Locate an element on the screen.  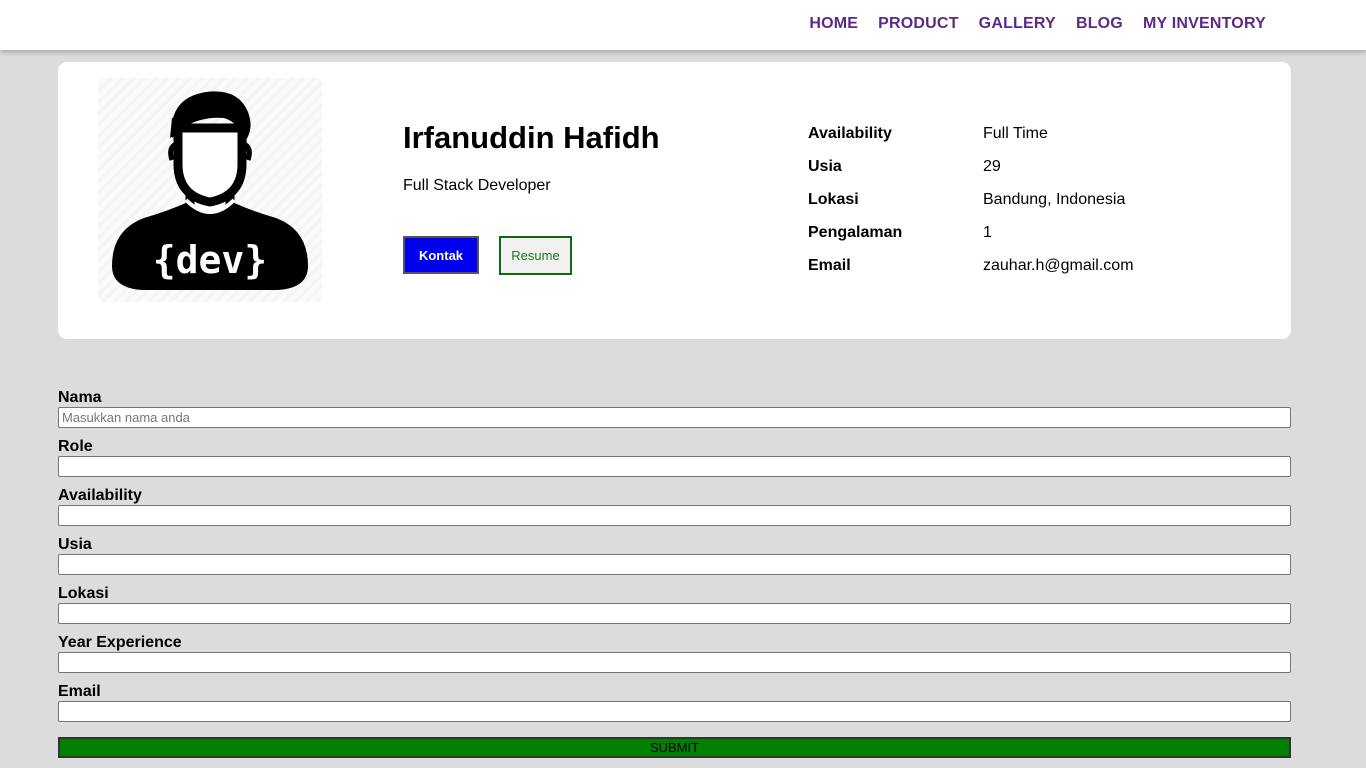
avatar-illustration: {dev} is located at coordinates (210, 190).